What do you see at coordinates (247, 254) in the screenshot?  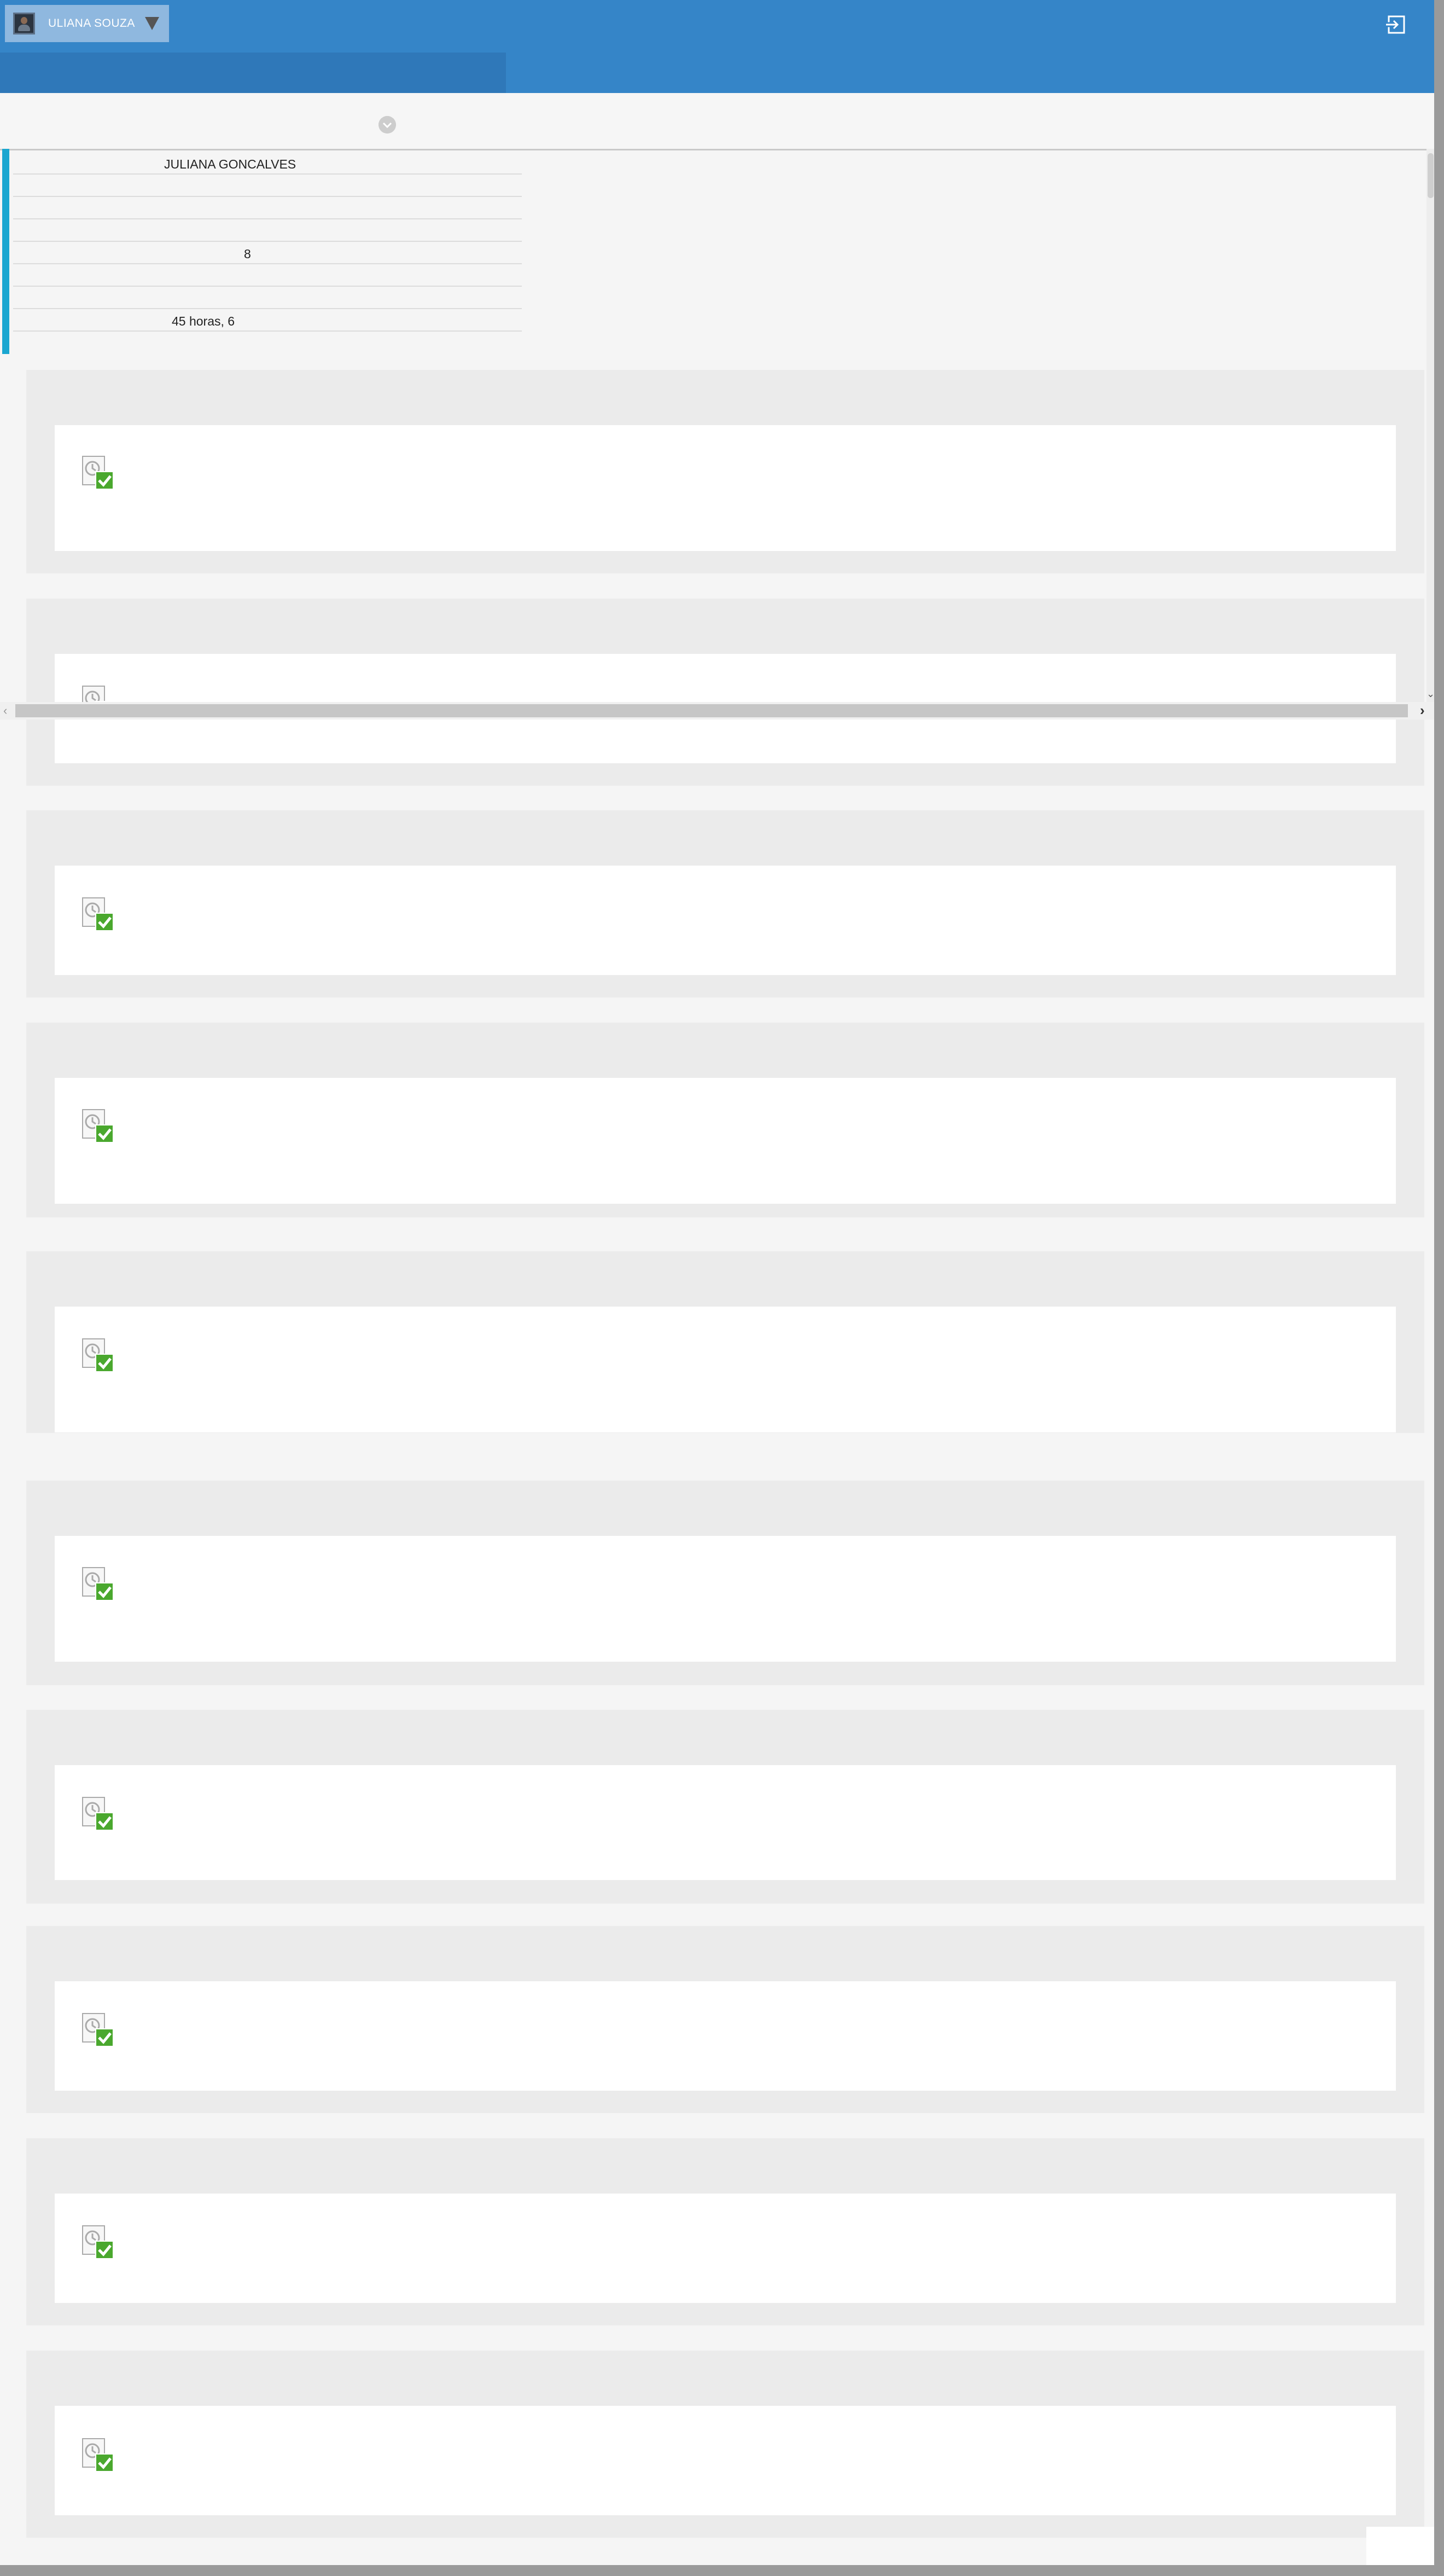 I see `info-value: 8` at bounding box center [247, 254].